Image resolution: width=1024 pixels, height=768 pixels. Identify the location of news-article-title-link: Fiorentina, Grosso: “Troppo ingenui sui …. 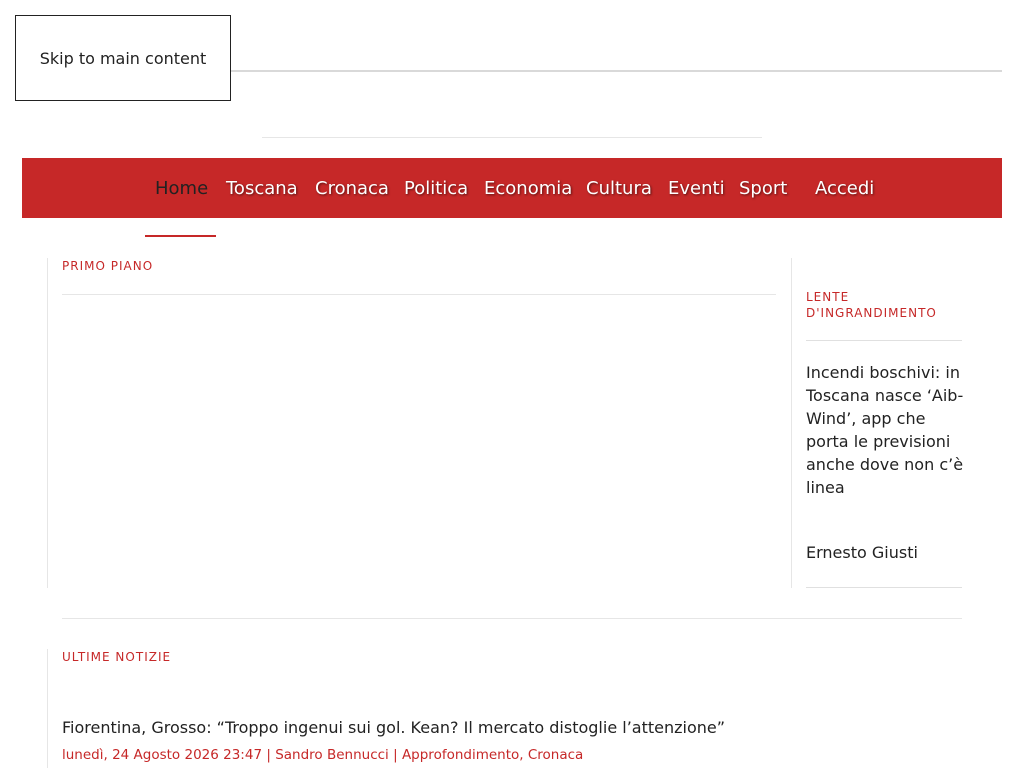
(393, 727).